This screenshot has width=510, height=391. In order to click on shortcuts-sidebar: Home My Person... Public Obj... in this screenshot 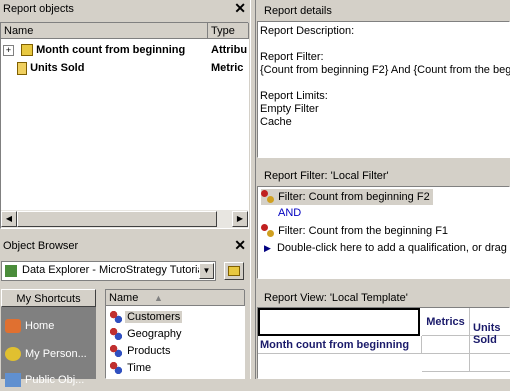, I will do `click(48, 347)`.